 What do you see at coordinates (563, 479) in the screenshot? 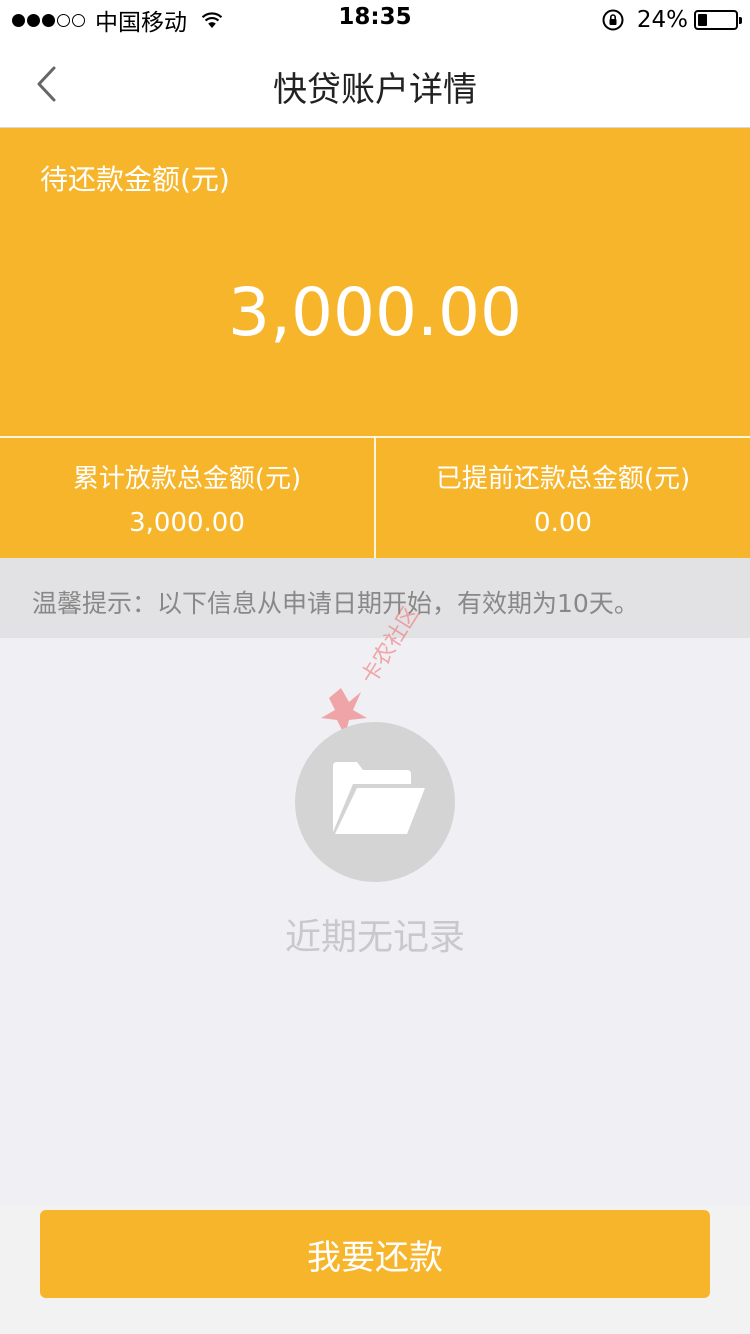
I see `stat-label: 已提前还款总金额(元)` at bounding box center [563, 479].